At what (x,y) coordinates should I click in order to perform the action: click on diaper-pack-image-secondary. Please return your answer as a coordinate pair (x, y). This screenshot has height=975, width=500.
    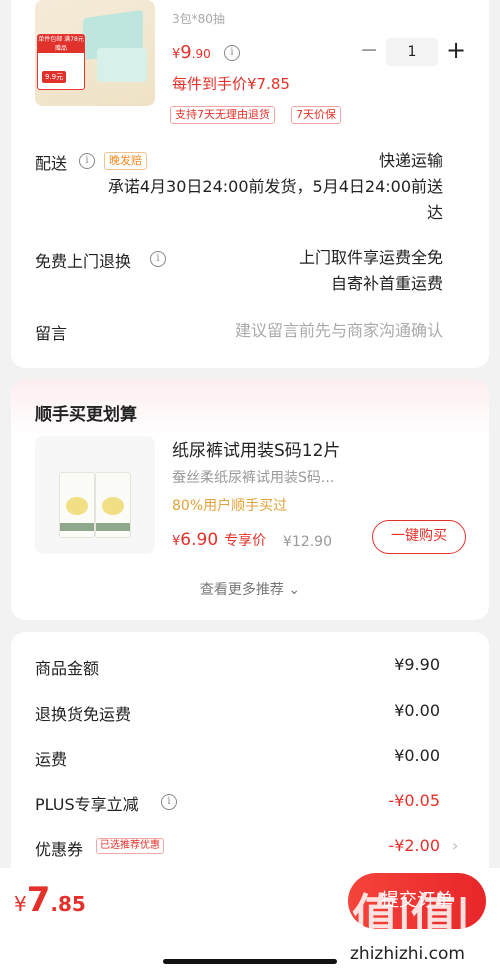
    Looking at the image, I should click on (113, 505).